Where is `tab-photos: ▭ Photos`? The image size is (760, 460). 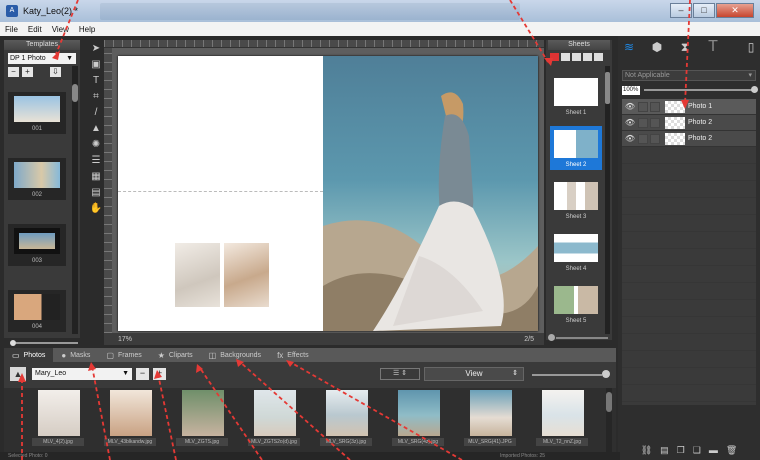 tab-photos: ▭ Photos is located at coordinates (29, 355).